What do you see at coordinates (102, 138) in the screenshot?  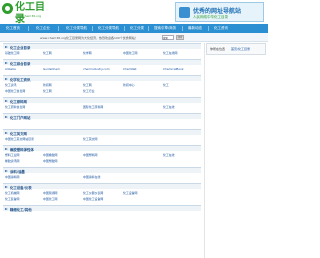 I see `section-row: 中国化工英文网站目录 化工英文网` at bounding box center [102, 138].